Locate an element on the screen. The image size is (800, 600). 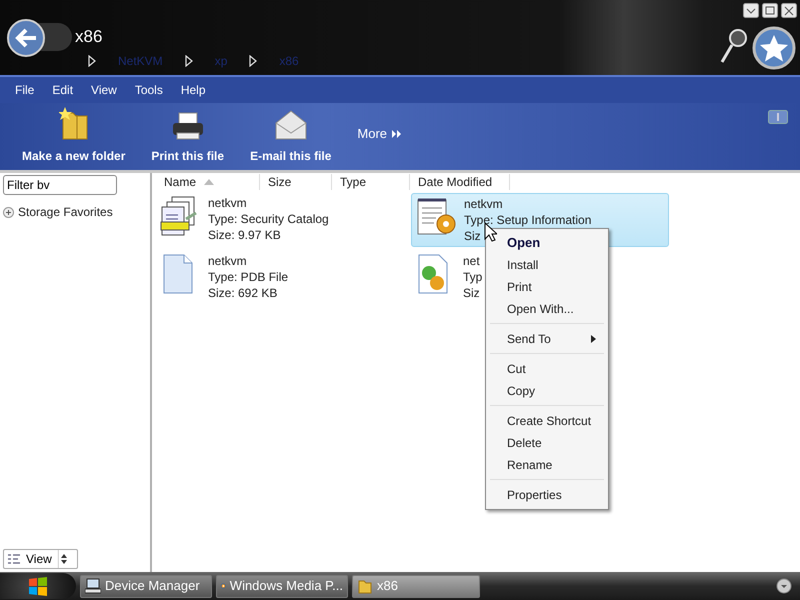
file-type: Type: PDB File is located at coordinates (248, 277).